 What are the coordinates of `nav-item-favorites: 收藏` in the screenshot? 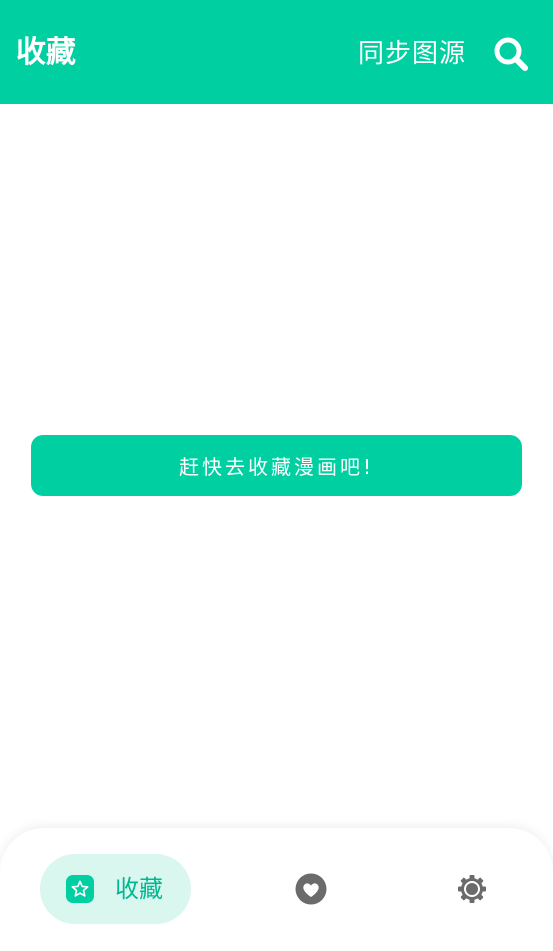 It's located at (115, 889).